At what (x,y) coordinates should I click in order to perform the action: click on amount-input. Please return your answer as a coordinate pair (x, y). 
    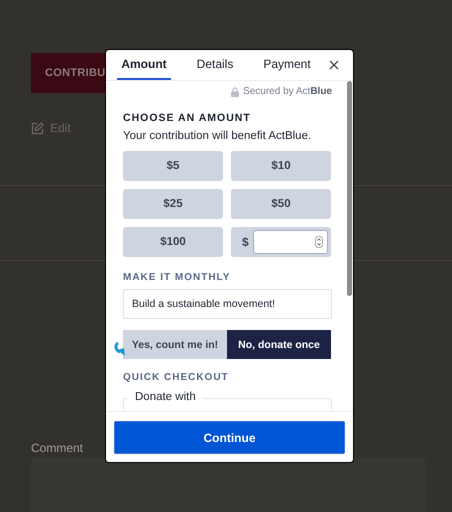
    Looking at the image, I should click on (290, 242).